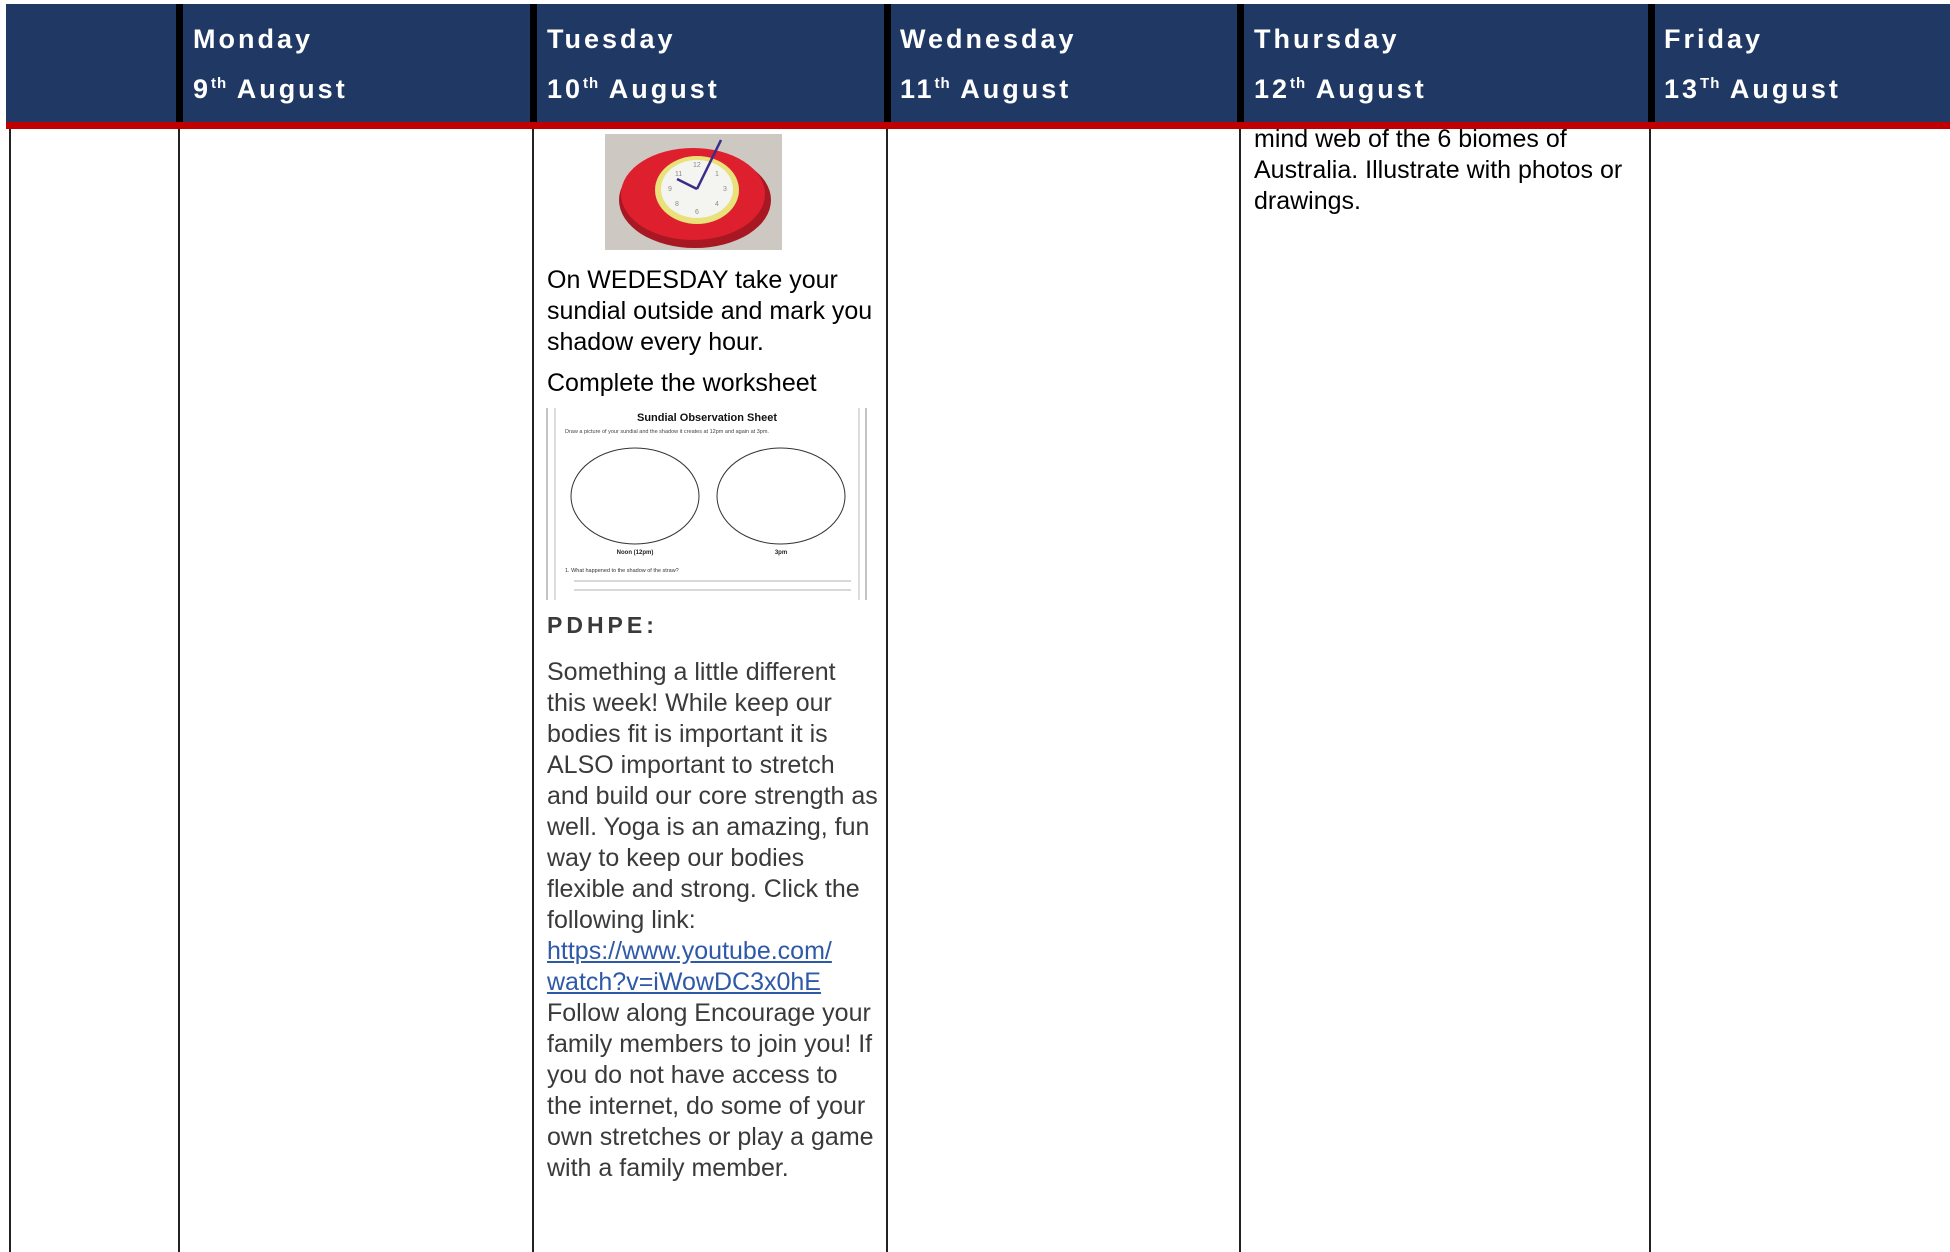  Describe the element at coordinates (1752, 89) in the screenshot. I see `day-date: 13Th August` at that location.